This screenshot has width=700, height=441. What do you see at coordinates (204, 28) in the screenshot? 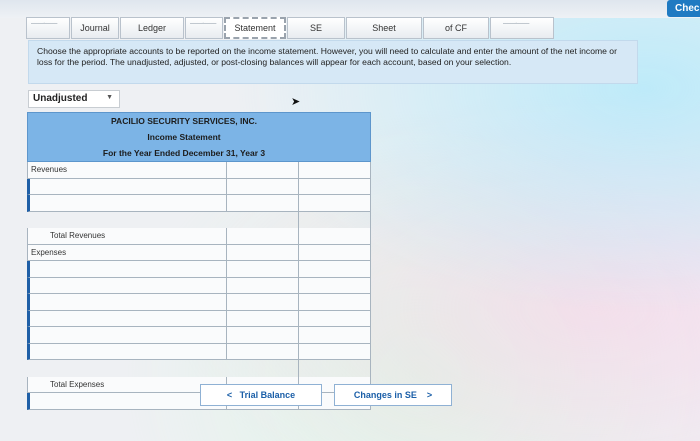
I see `tab-partial-2: ——·——` at bounding box center [204, 28].